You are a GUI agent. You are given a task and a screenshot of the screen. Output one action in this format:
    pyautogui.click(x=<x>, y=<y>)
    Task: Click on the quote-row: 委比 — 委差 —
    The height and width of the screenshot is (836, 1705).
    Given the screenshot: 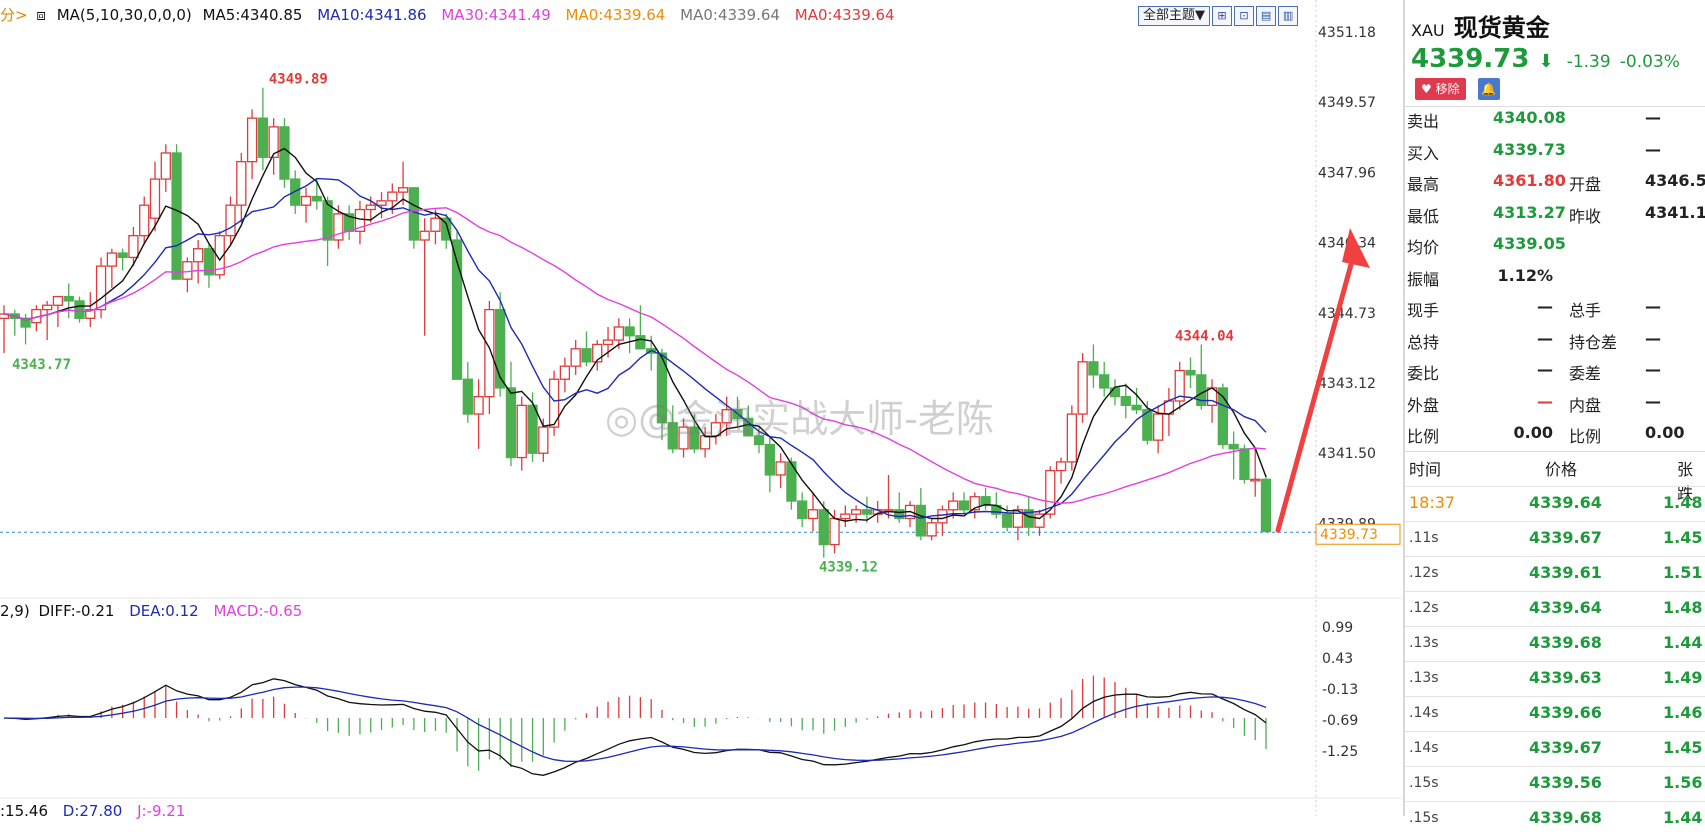 What is the action you would take?
    pyautogui.click(x=1555, y=375)
    